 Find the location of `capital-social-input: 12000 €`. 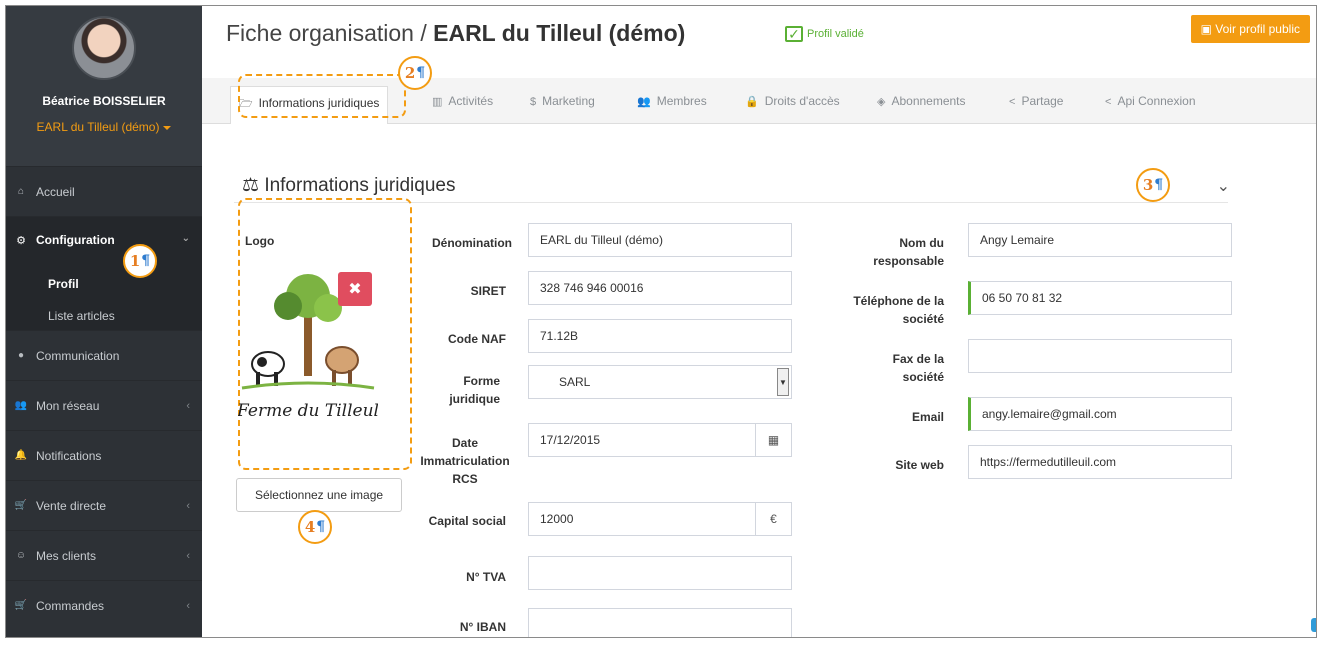

capital-social-input: 12000 € is located at coordinates (660, 519).